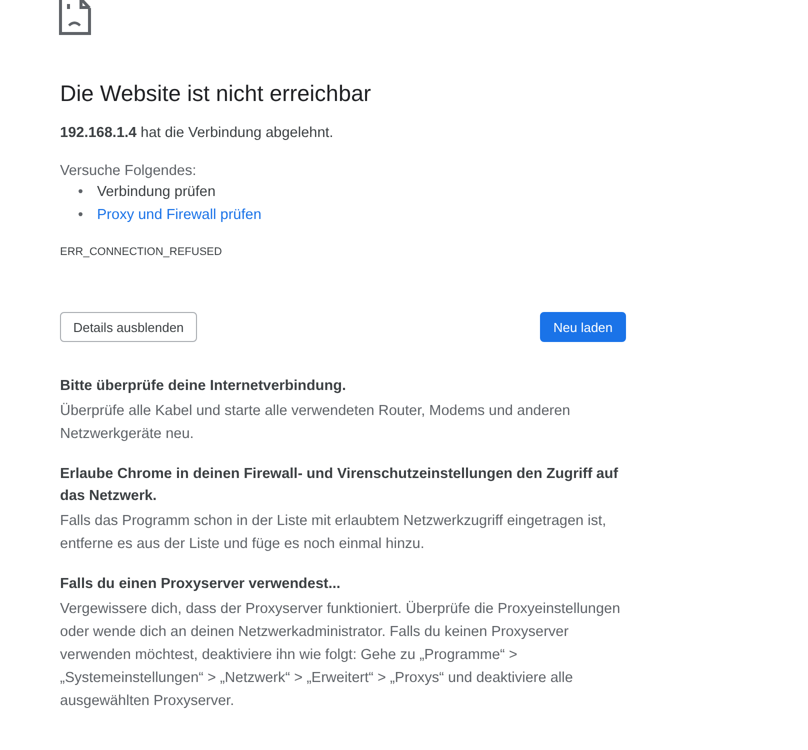  Describe the element at coordinates (203, 386) in the screenshot. I see `detail-heading: Bitte überprüfe deine Internetverbindung.` at that location.